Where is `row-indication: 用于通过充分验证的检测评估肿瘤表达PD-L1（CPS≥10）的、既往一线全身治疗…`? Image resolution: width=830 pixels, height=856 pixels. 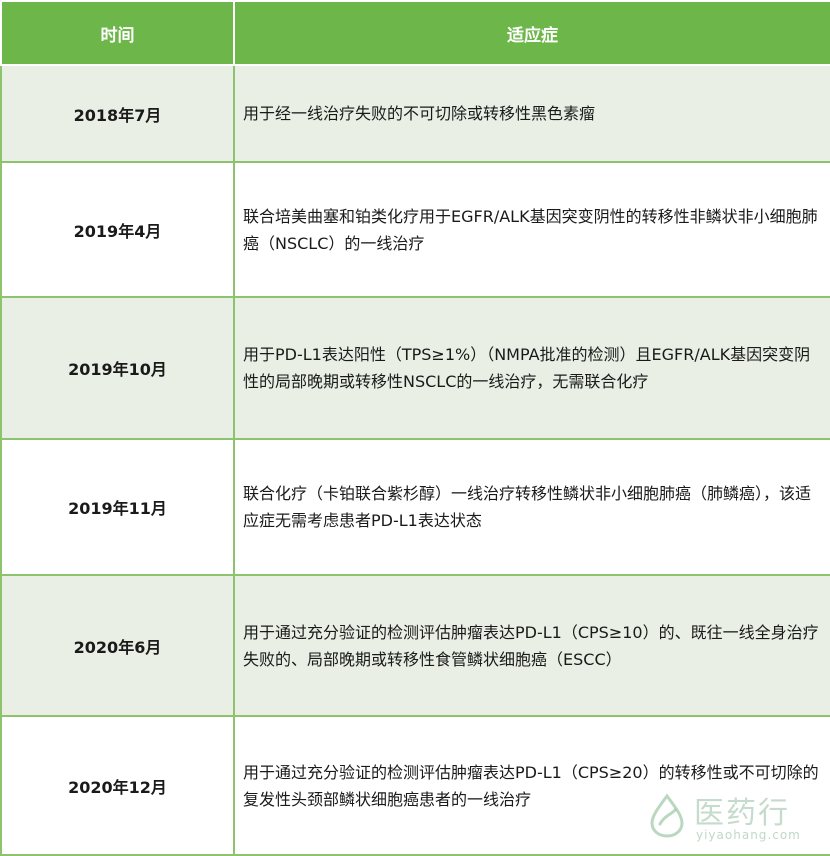
row-indication: 用于通过充分验证的检测评估肿瘤表达PD-L1（CPS≥10）的、既往一线全身治疗… is located at coordinates (532, 645).